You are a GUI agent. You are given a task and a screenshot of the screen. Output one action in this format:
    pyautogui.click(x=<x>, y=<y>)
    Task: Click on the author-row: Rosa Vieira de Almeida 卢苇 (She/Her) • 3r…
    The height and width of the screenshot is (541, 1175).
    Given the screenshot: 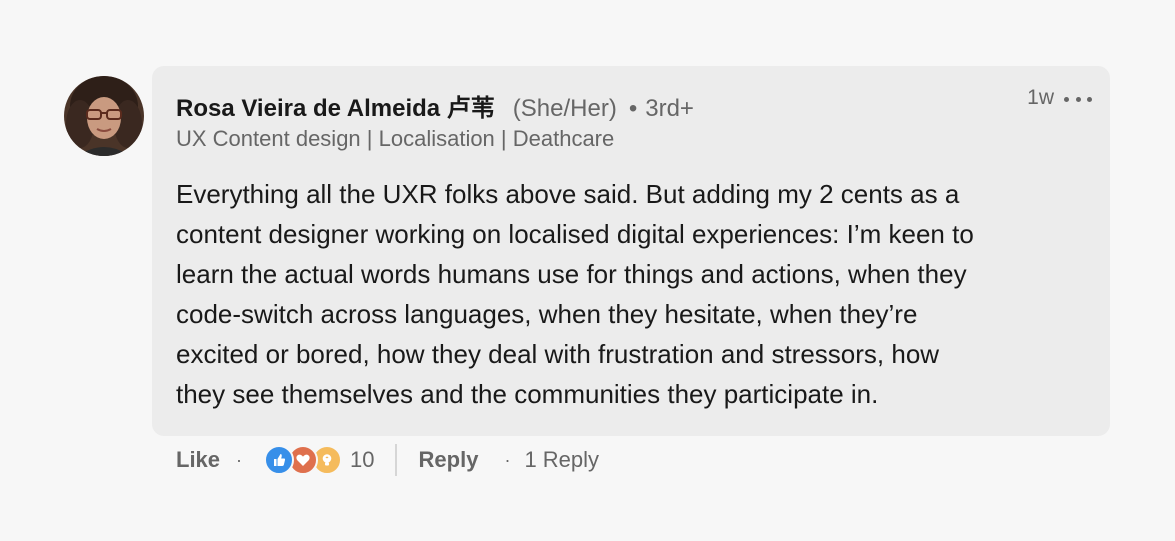 What is the action you would take?
    pyautogui.click(x=435, y=105)
    